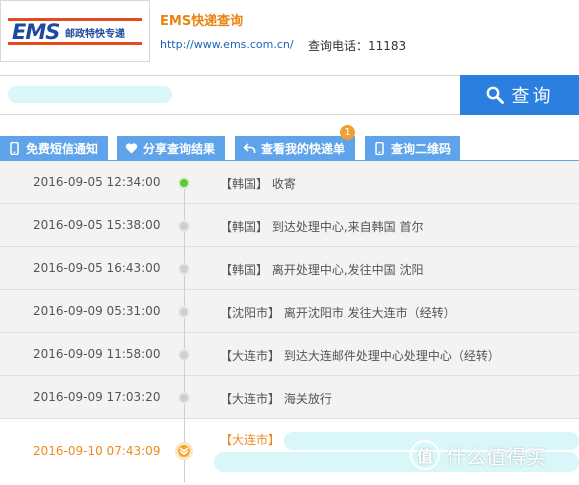  What do you see at coordinates (276, 399) in the screenshot?
I see `event-description: 【大连市】 海关放行` at bounding box center [276, 399].